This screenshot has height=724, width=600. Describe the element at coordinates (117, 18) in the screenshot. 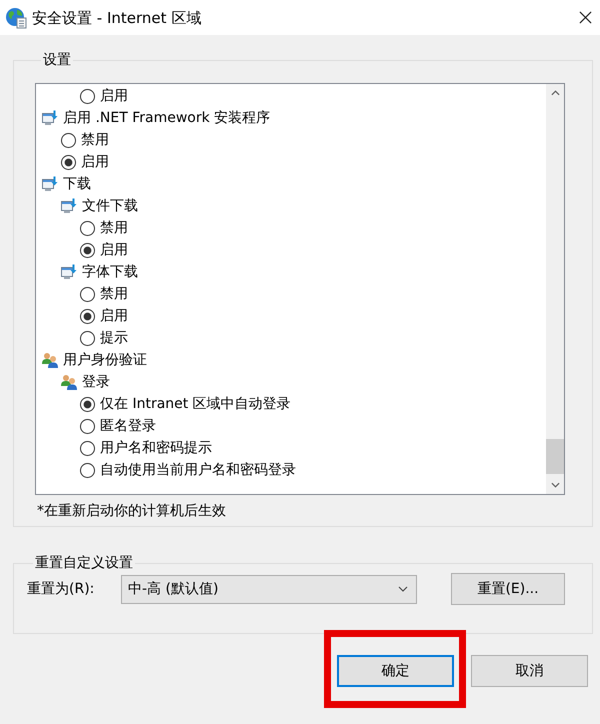

I see `window-title: 安全设置 - Internet 区域` at that location.